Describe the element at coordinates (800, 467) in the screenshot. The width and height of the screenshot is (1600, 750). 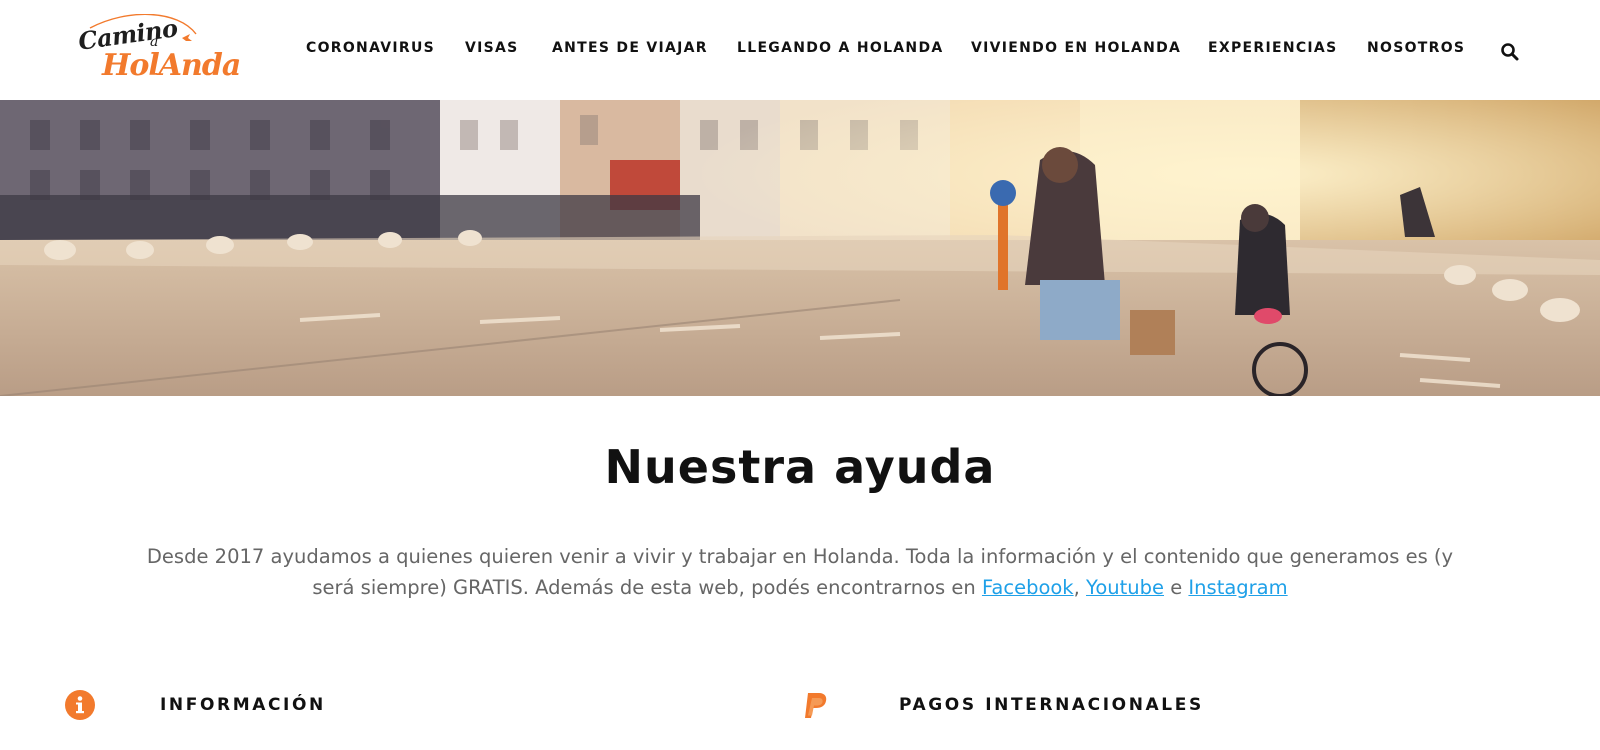
I see `page-title: Nuestra ayuda` at that location.